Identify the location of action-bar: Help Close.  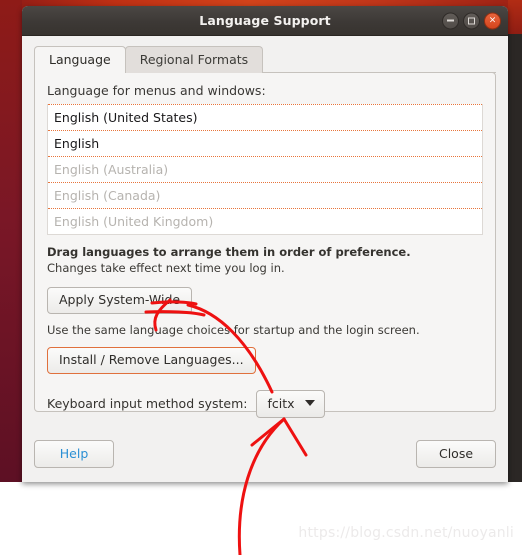
(265, 454).